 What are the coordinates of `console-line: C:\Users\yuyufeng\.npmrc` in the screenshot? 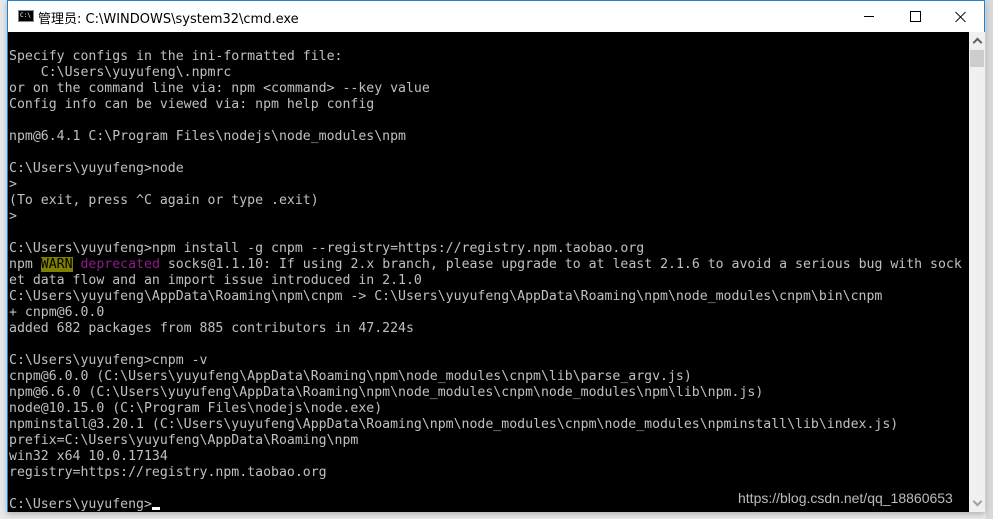 It's located at (120, 72).